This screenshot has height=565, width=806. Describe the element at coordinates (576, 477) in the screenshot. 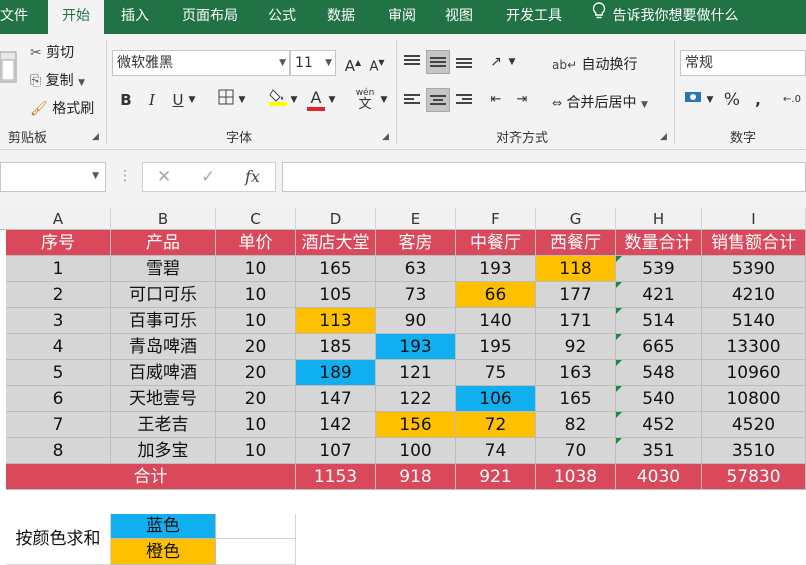

I see `total-value-cell: 1038` at that location.